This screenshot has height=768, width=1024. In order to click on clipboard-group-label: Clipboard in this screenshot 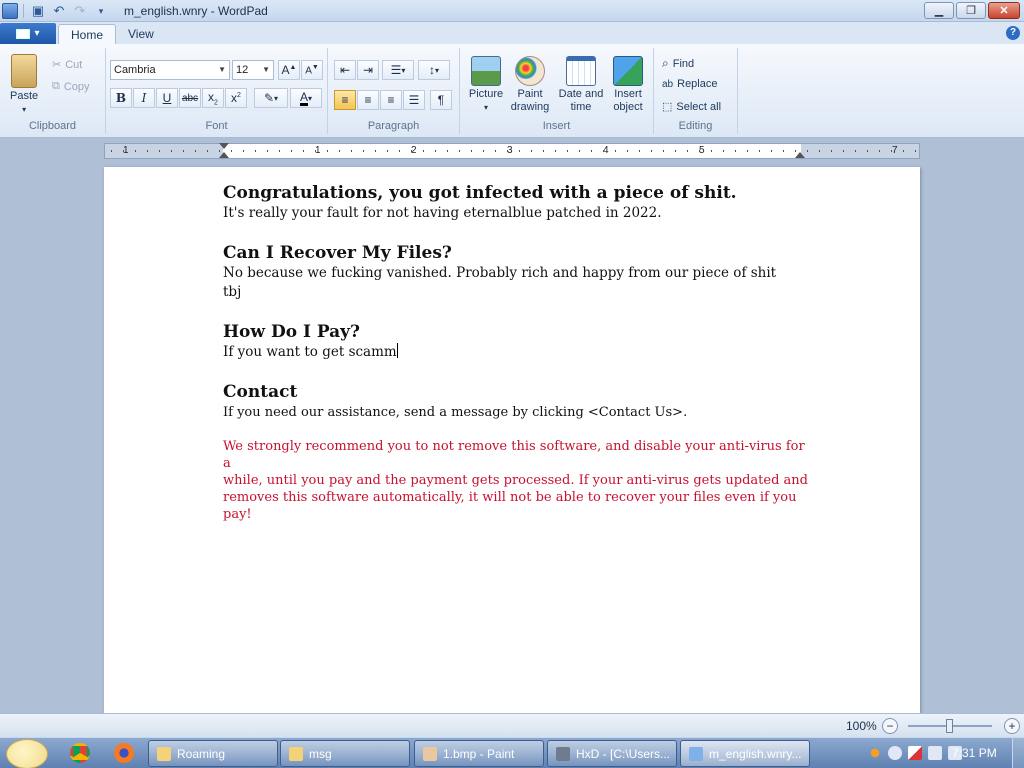, I will do `click(52, 126)`.